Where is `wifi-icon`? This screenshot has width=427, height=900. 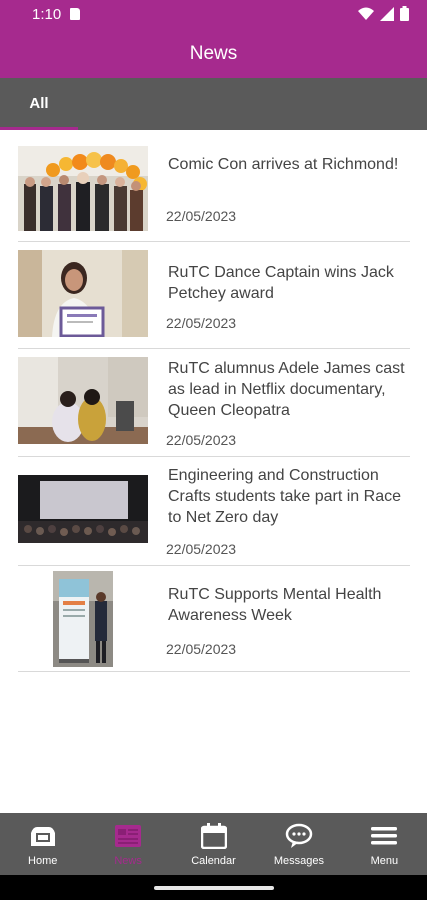
wifi-icon is located at coordinates (366, 13).